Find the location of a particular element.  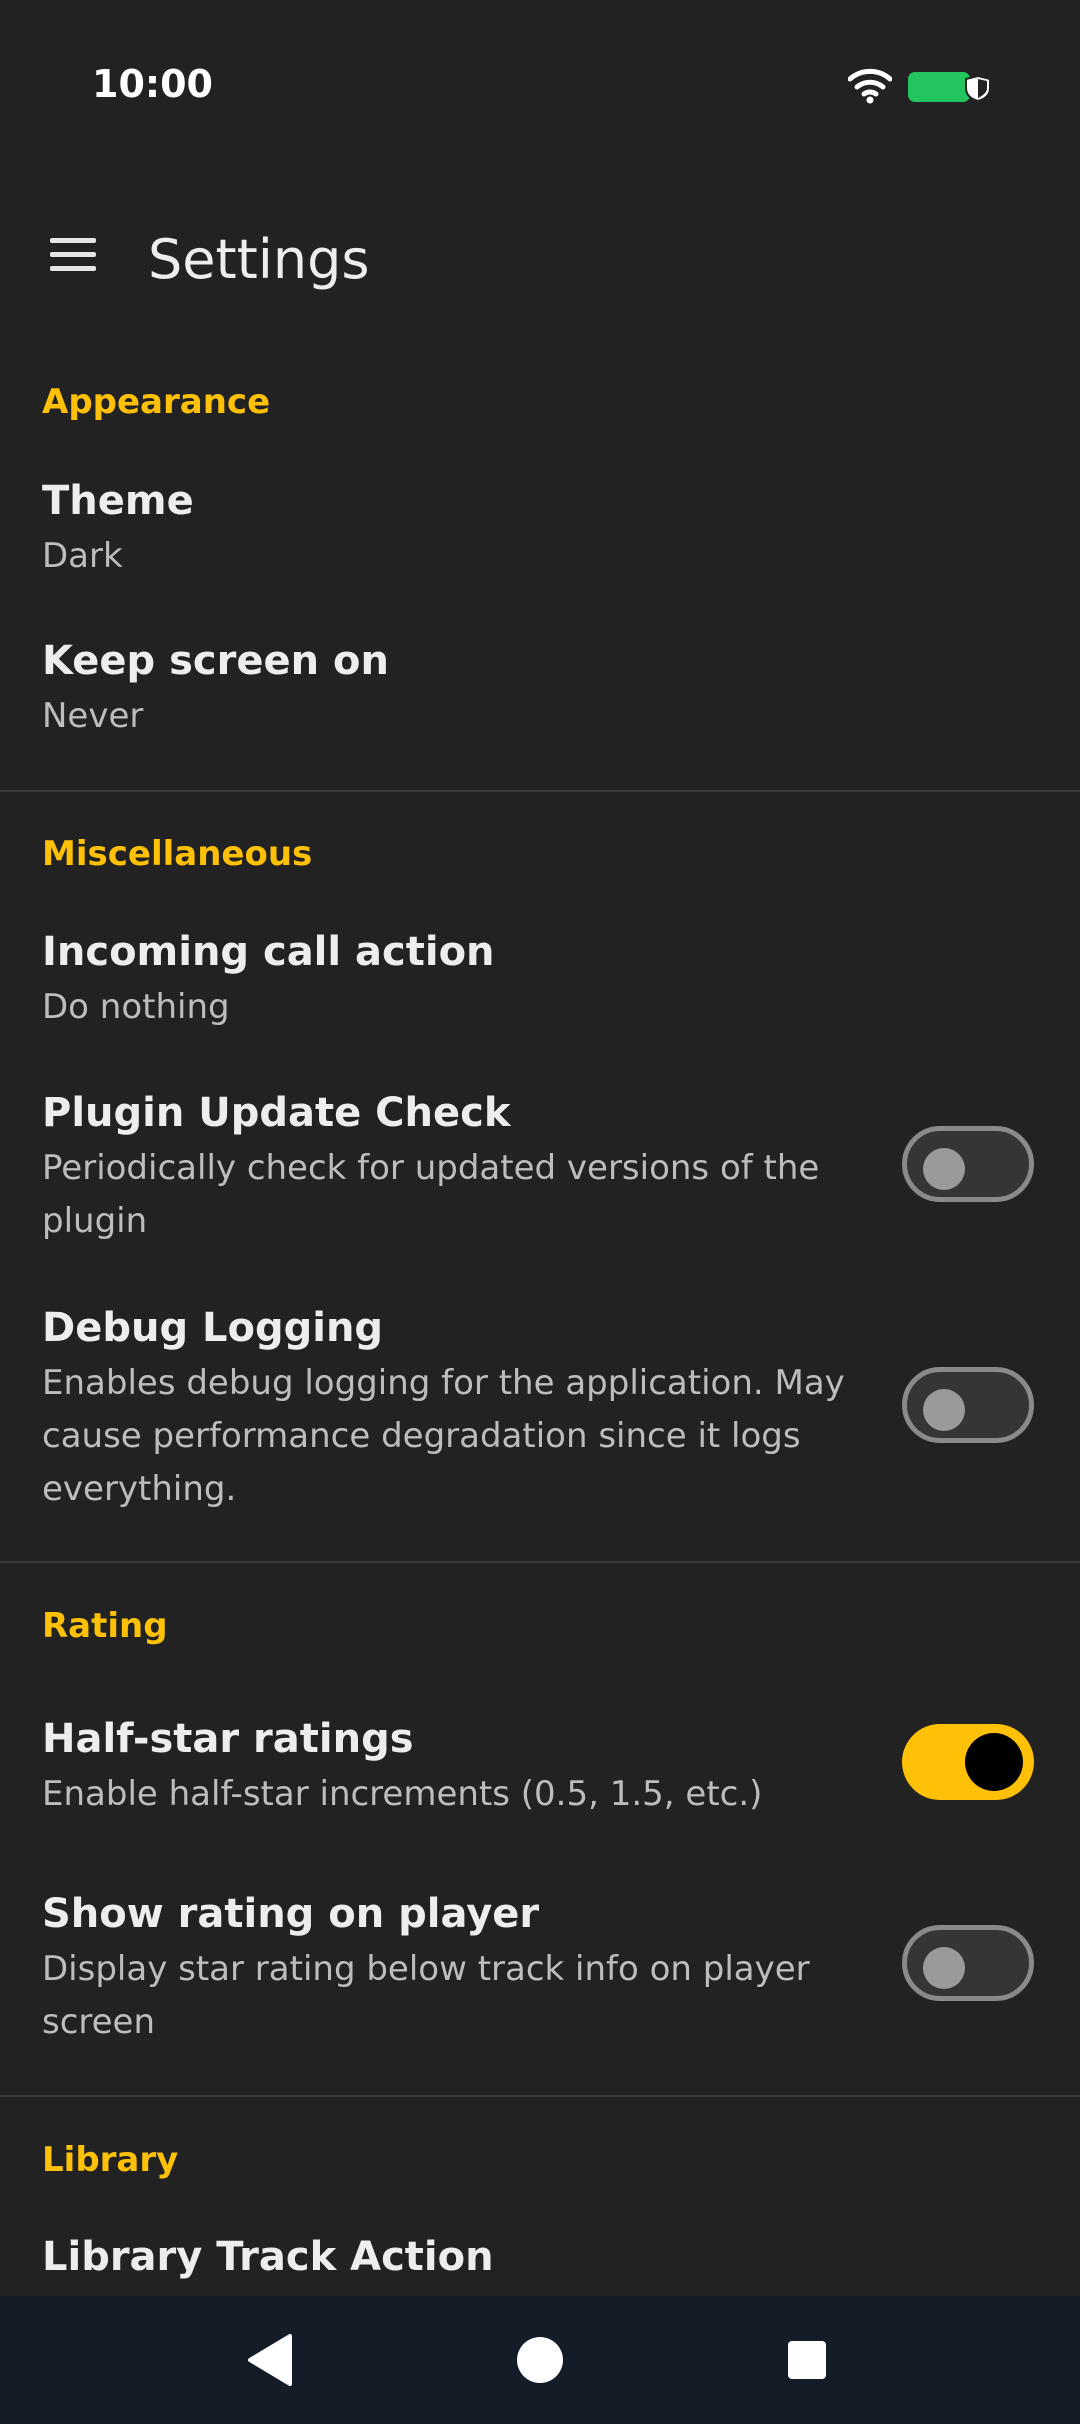

pref-summary: Never is located at coordinates (93, 716).